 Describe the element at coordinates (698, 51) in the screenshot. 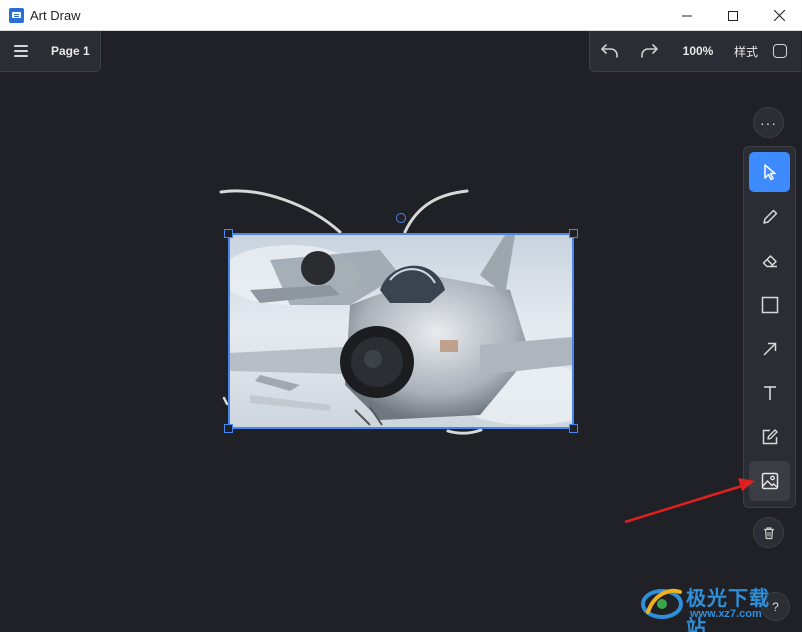

I see `zoom-level: 100%` at that location.